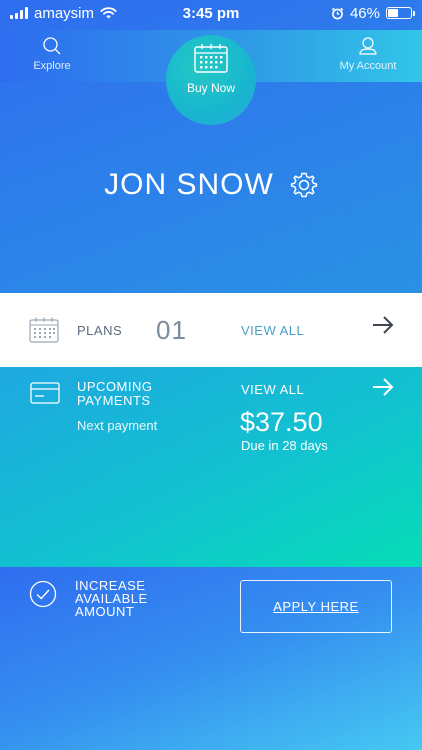  I want to click on next-payment-label: Next payment, so click(117, 425).